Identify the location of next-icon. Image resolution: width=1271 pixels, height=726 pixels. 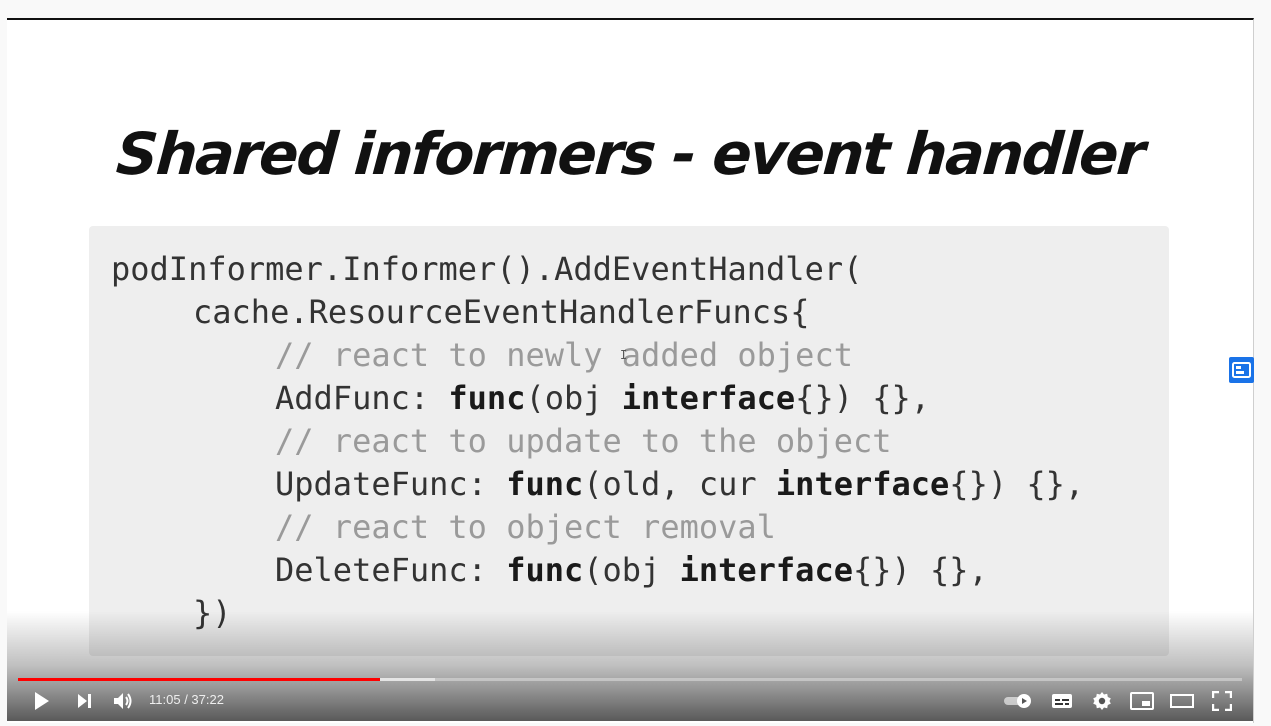
(84, 701).